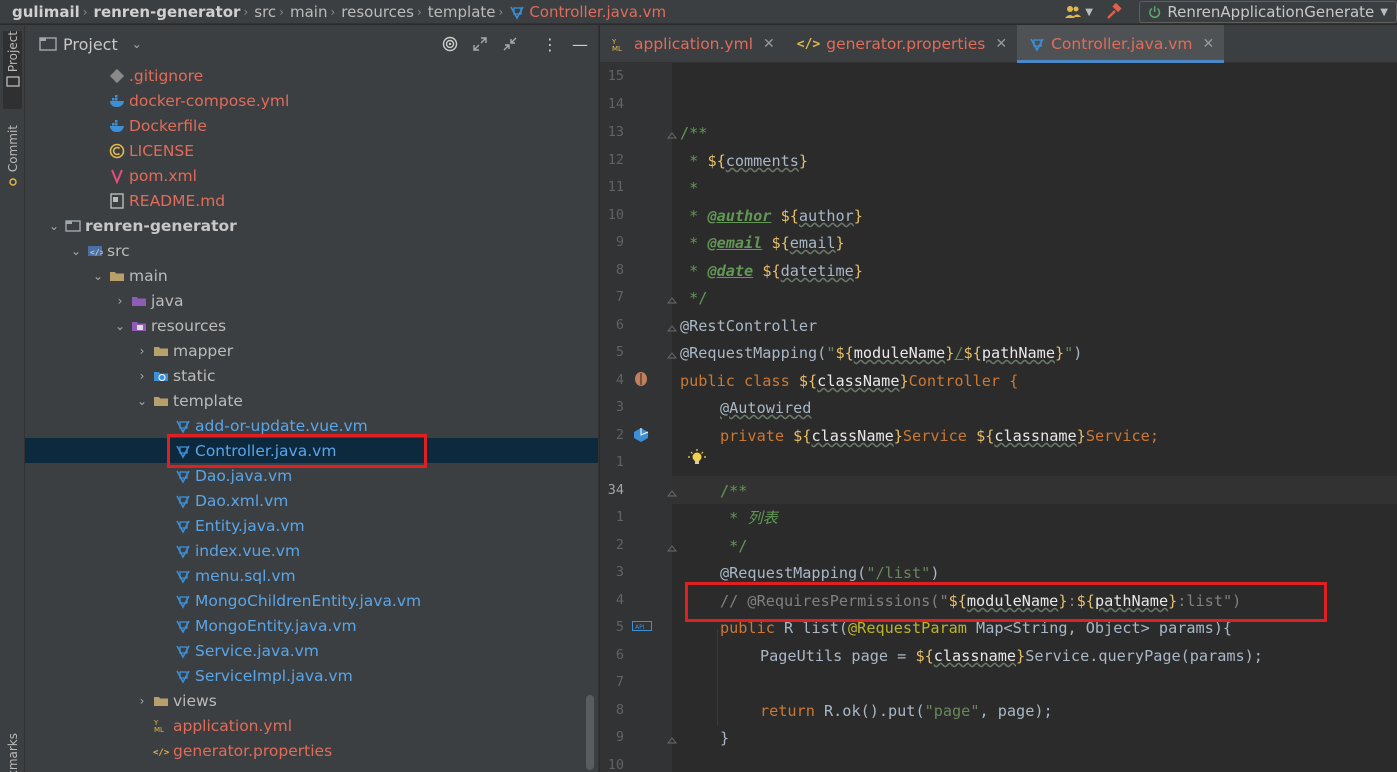 The width and height of the screenshot is (1397, 772). What do you see at coordinates (311, 650) in the screenshot?
I see `tree-item: Service.java.vm` at bounding box center [311, 650].